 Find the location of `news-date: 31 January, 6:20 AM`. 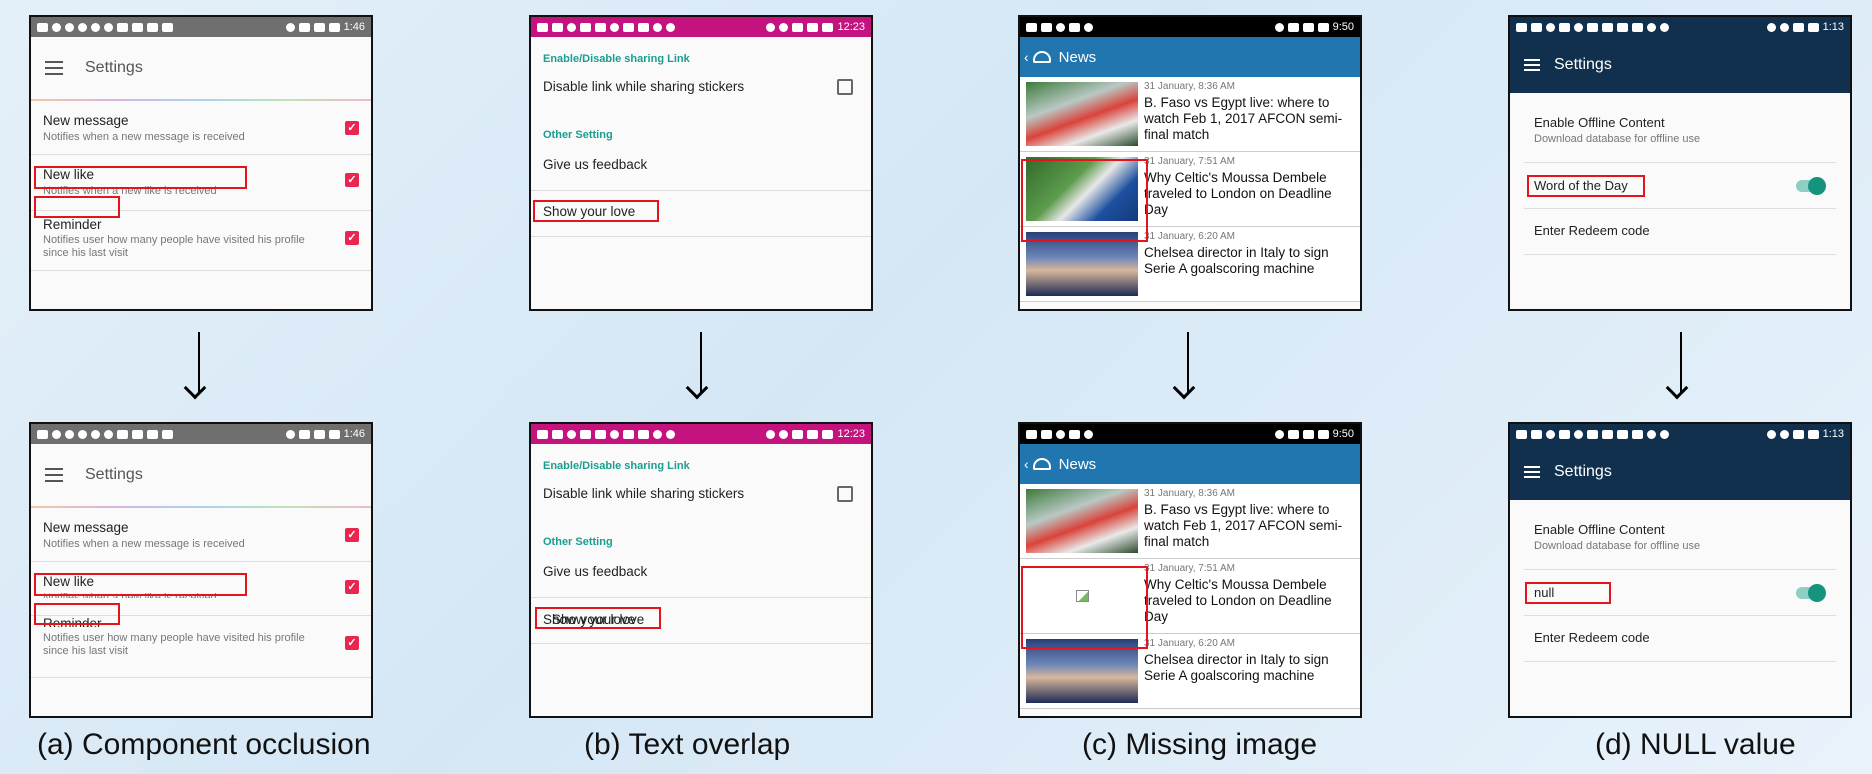

news-date: 31 January, 6:20 AM is located at coordinates (1189, 236).